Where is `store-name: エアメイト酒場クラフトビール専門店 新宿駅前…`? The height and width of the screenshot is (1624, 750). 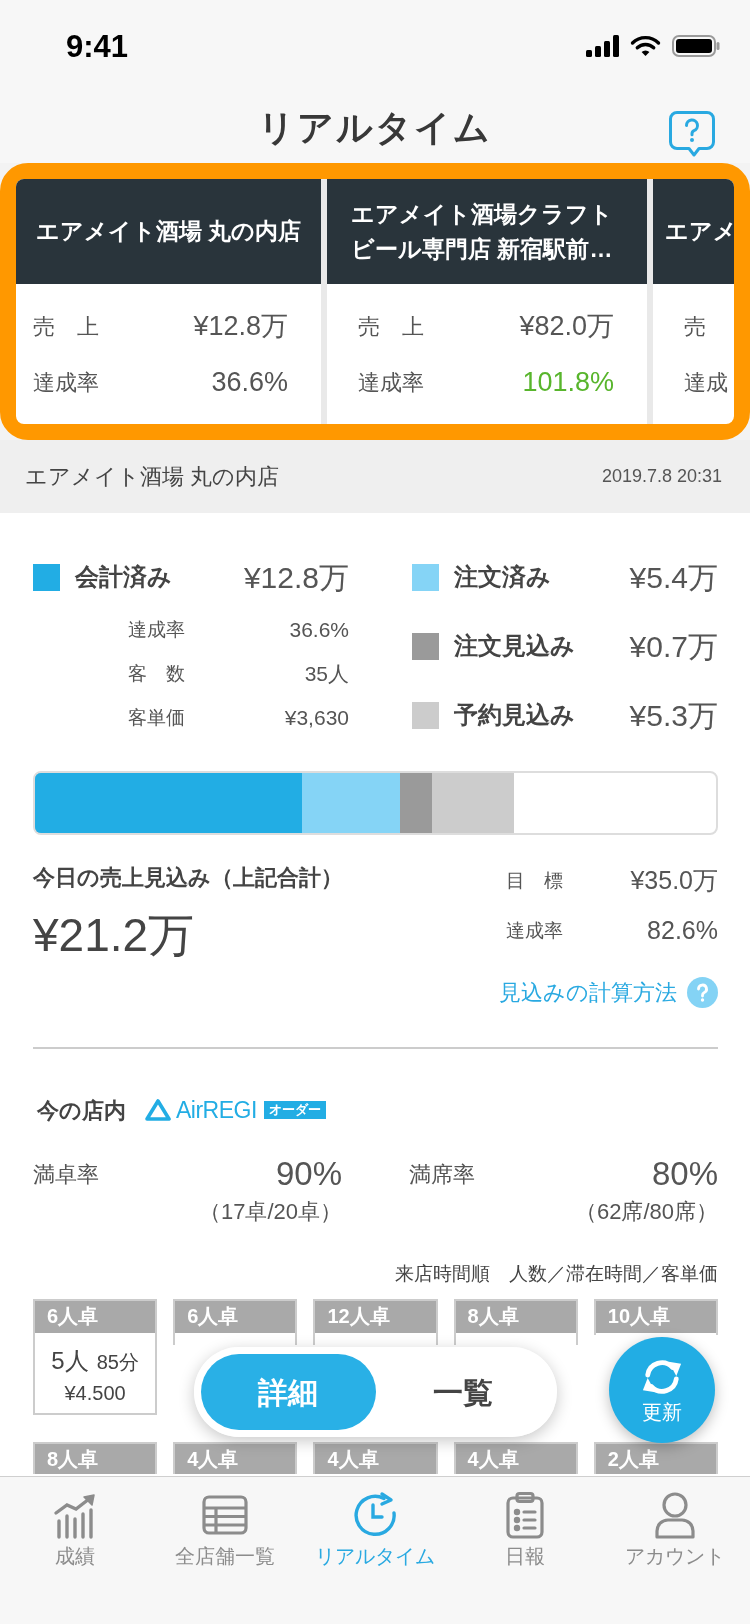
store-name: エアメイト酒場クラフトビール専門店 新宿駅前… is located at coordinates (482, 231).